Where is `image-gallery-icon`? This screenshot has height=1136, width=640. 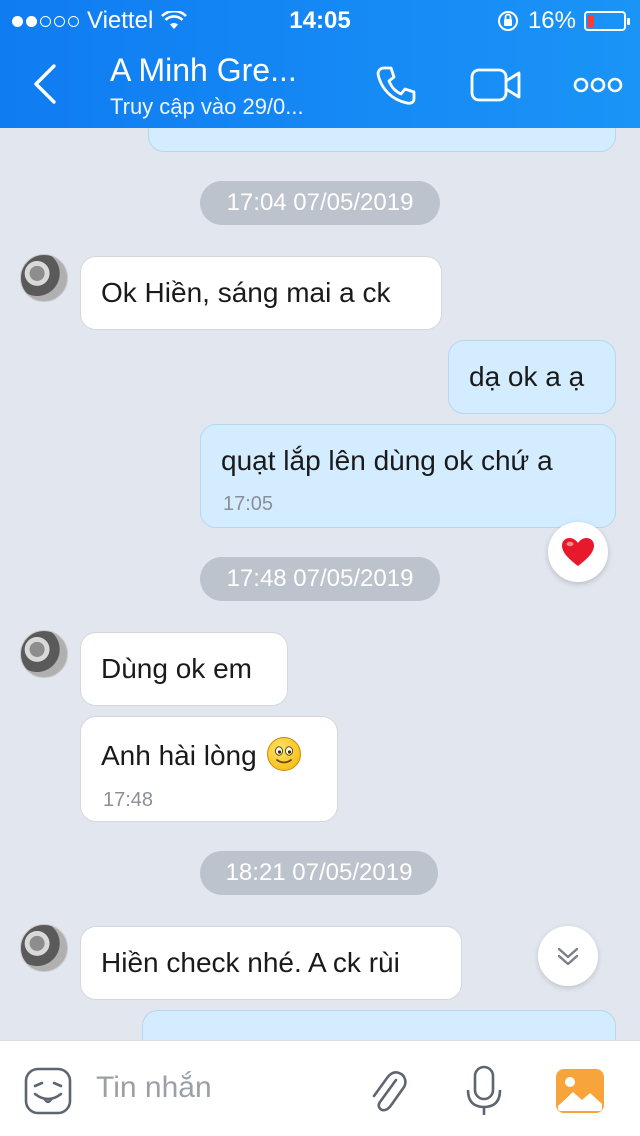 image-gallery-icon is located at coordinates (580, 1091).